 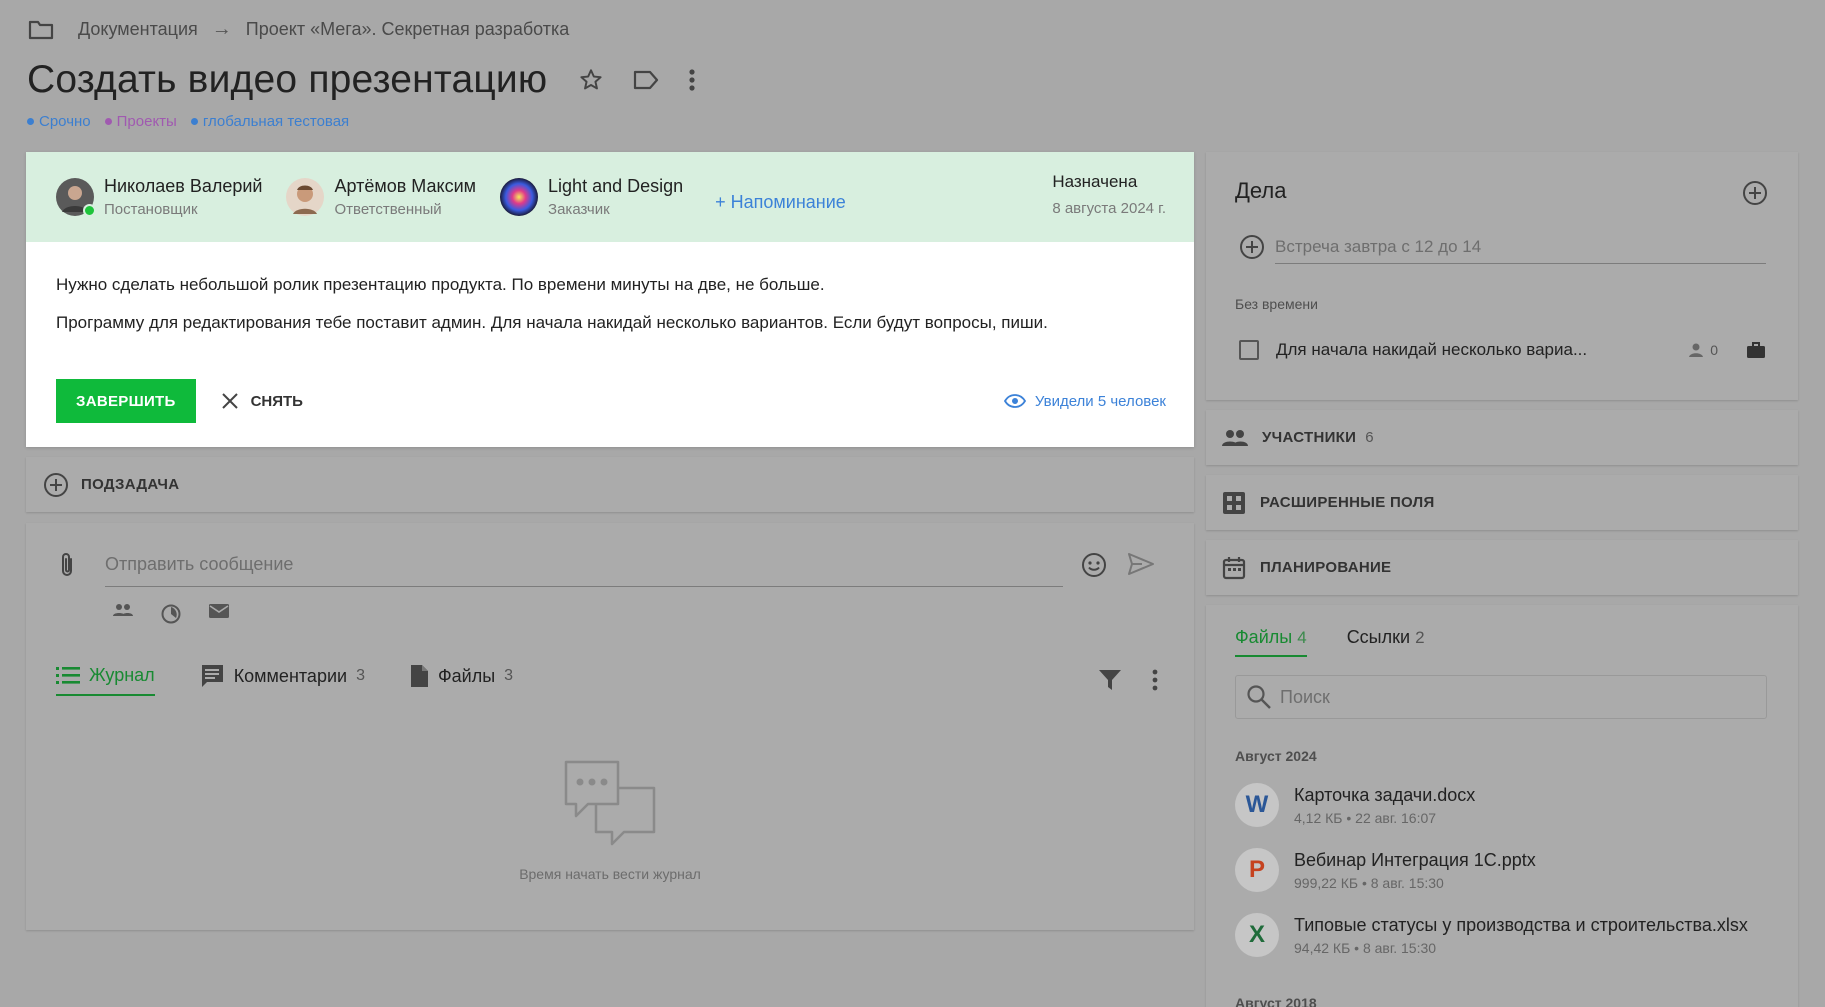 I want to click on person-icon, so click(x=1696, y=350).